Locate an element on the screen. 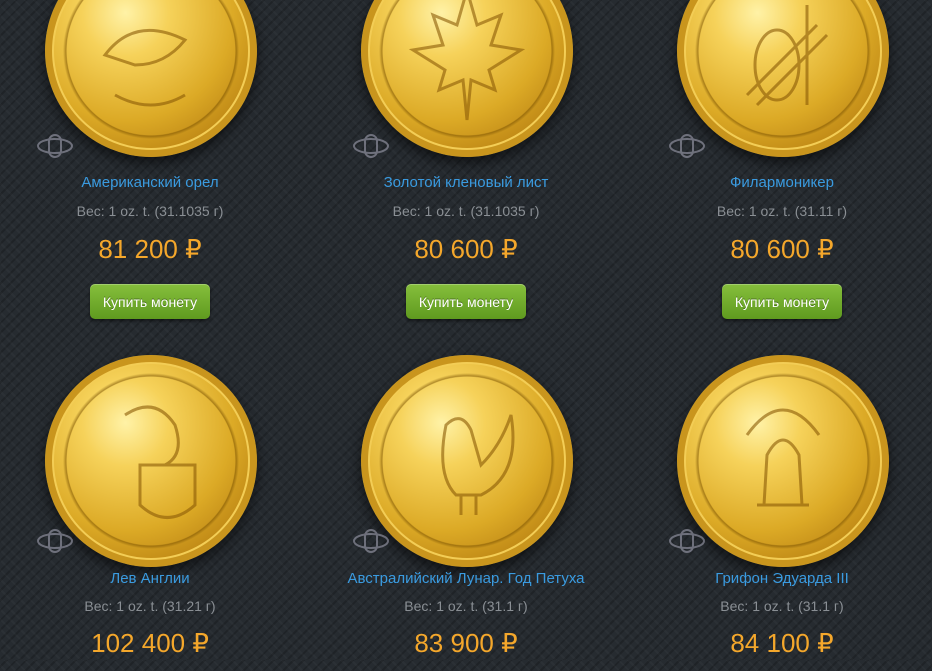 Image resolution: width=932 pixels, height=671 pixels. philharmonic-coin-image is located at coordinates (783, 78).